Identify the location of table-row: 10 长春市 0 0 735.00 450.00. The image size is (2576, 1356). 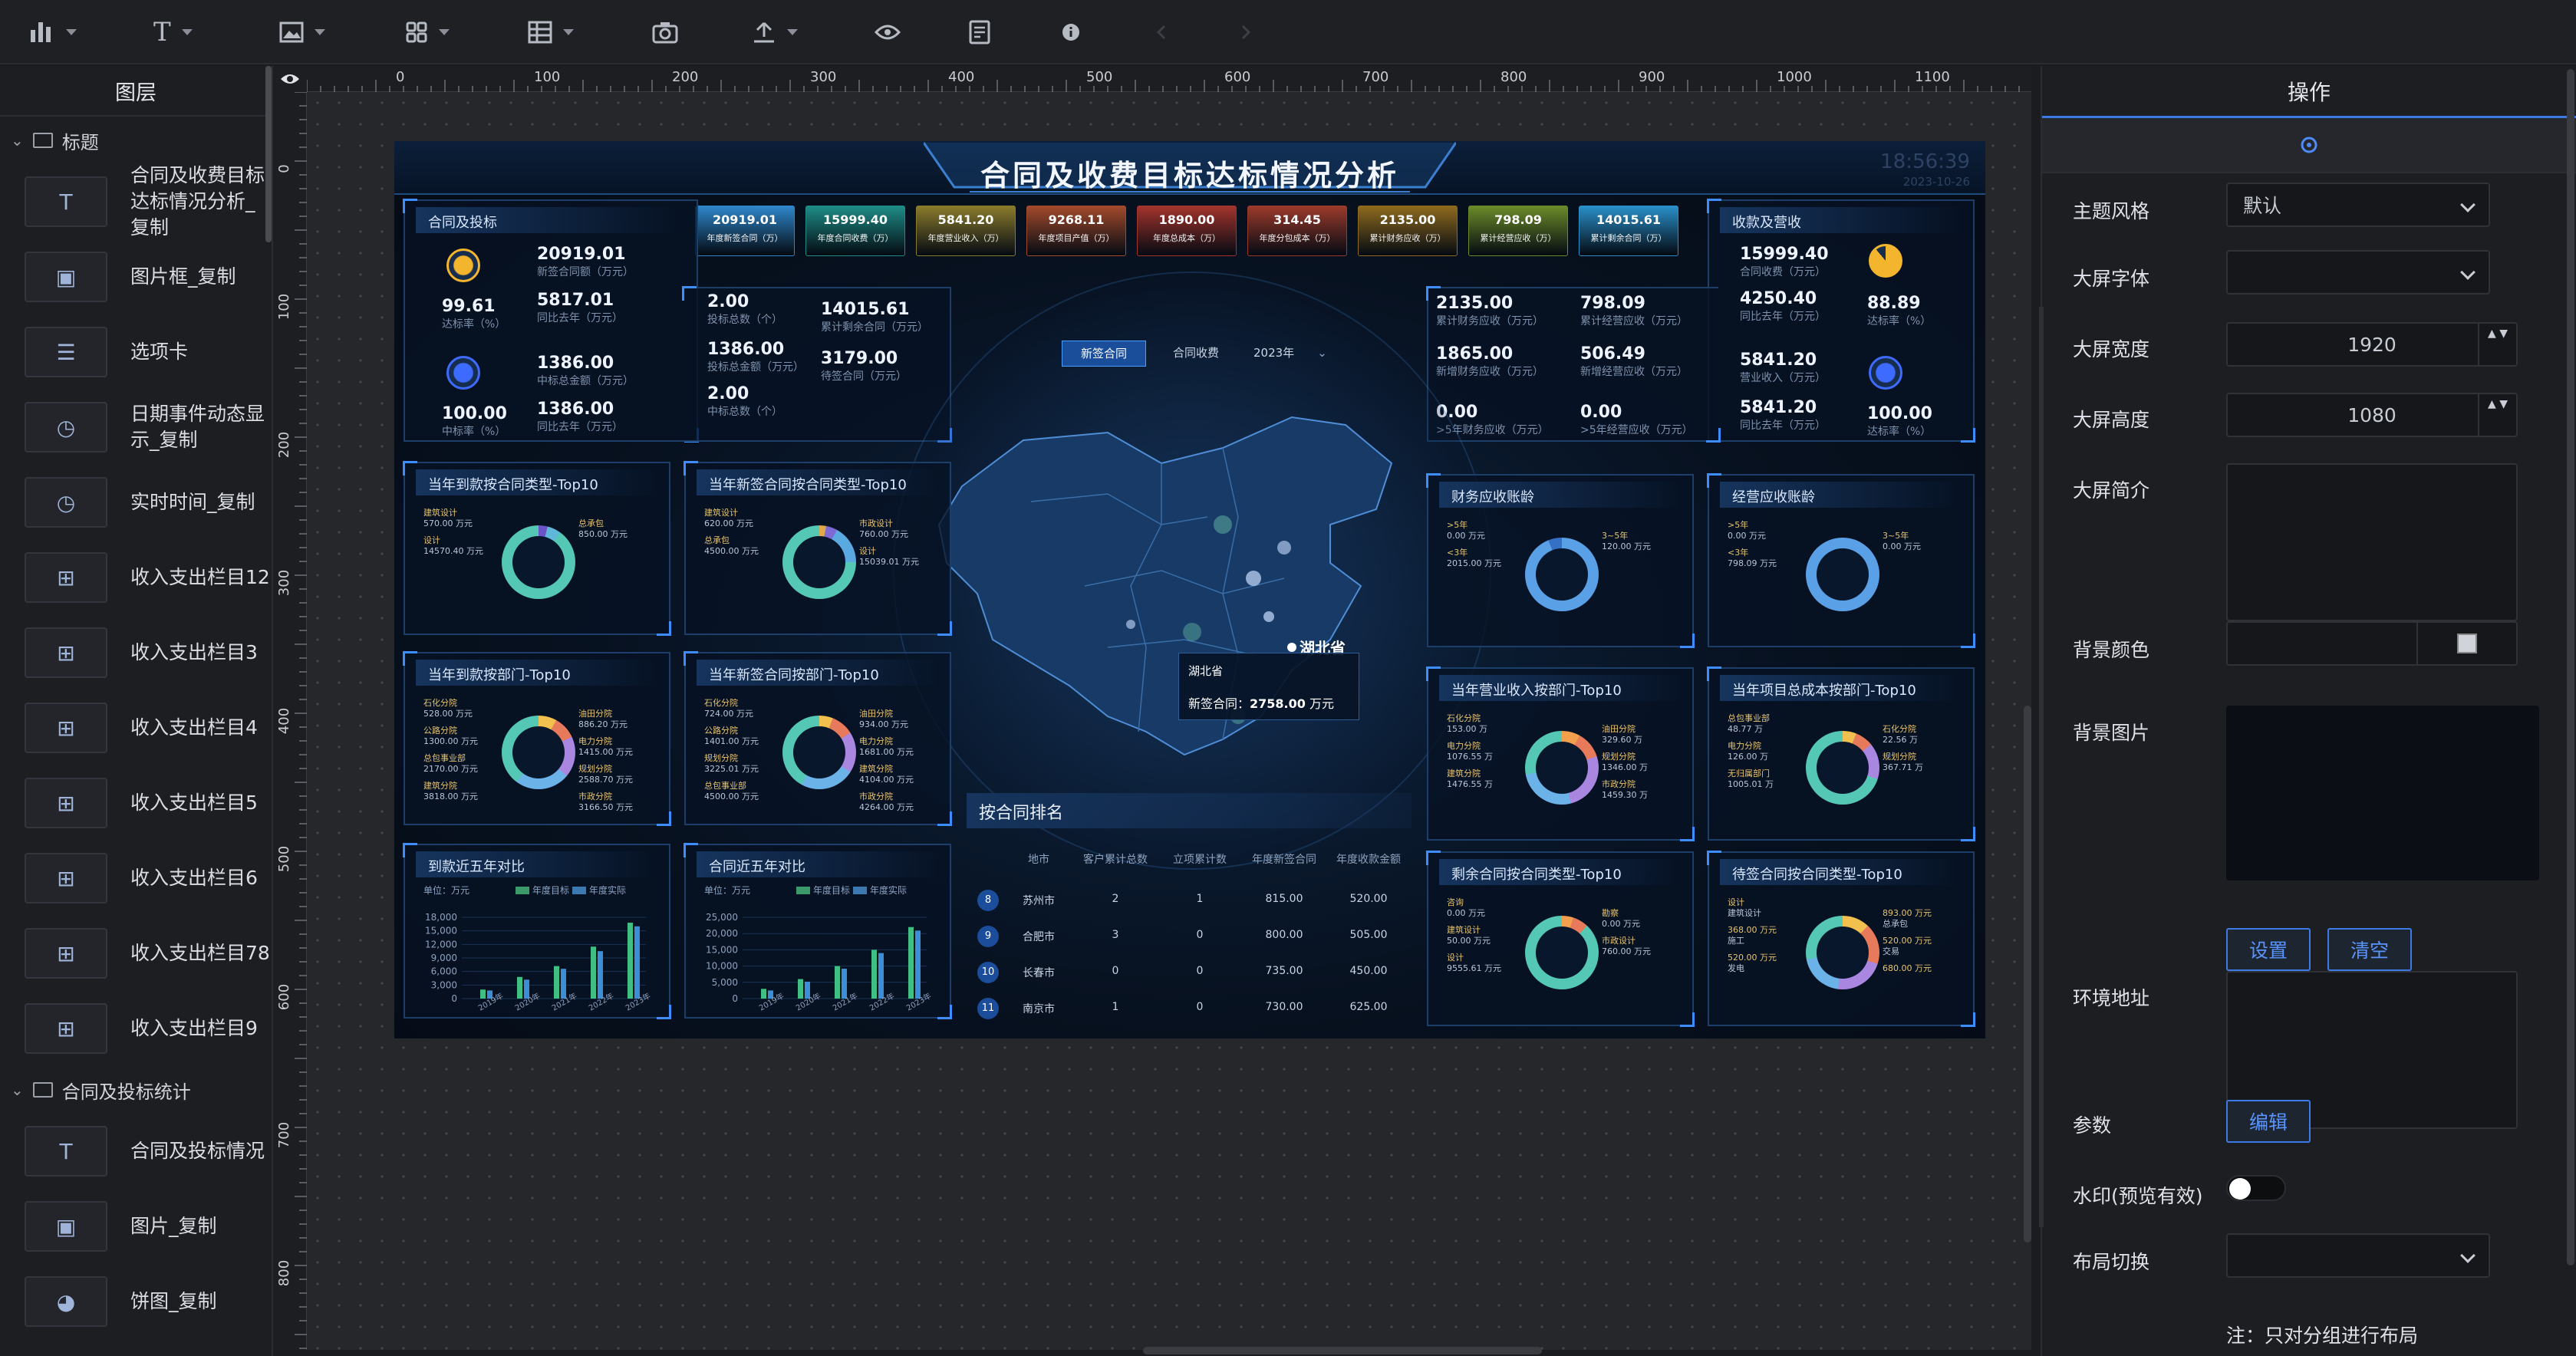
(1192, 972).